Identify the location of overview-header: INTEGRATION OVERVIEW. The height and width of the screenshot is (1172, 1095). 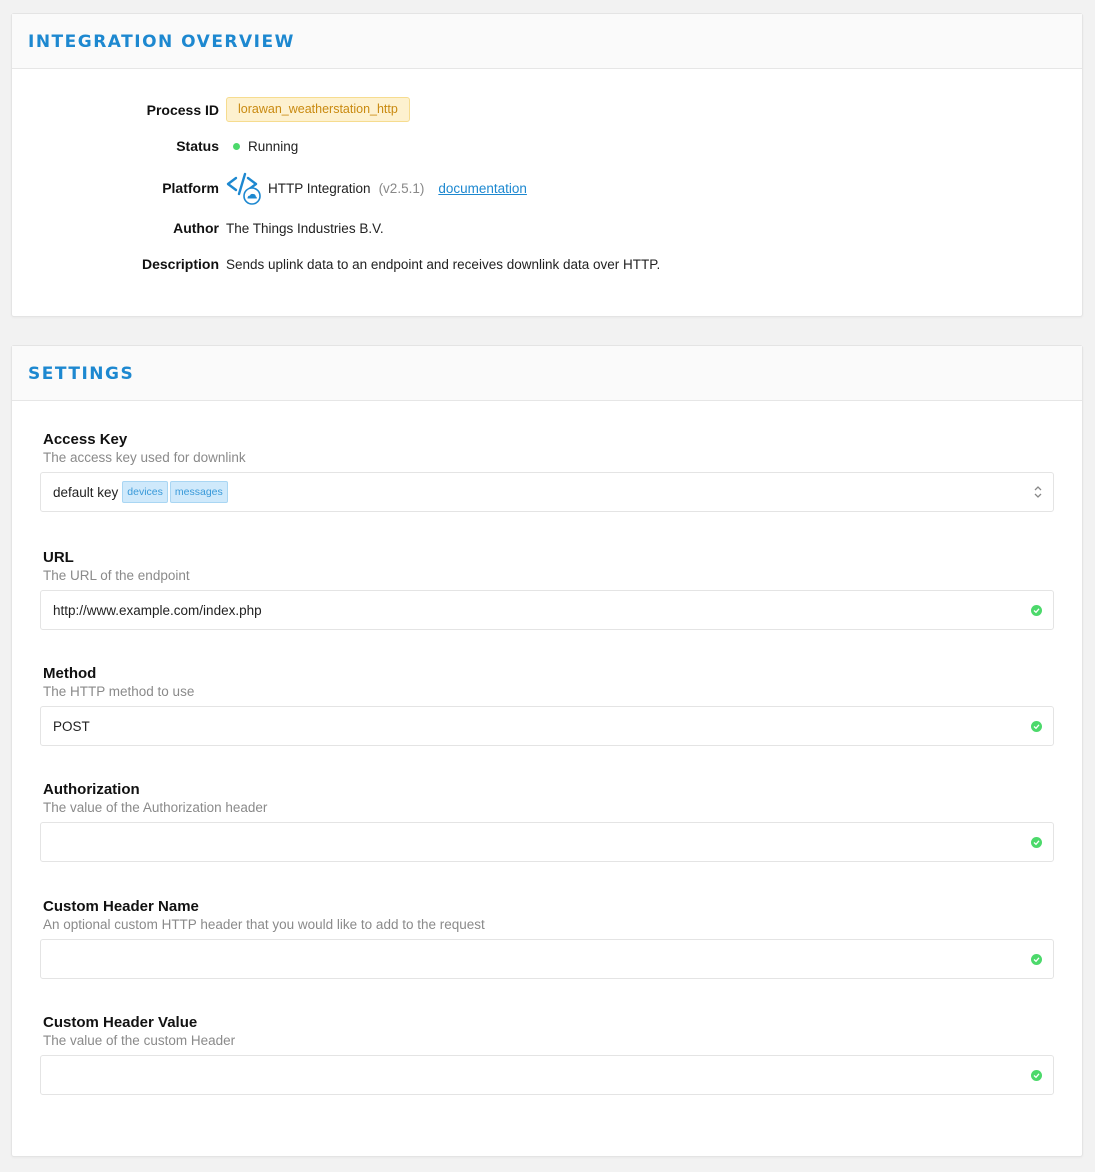
(547, 41).